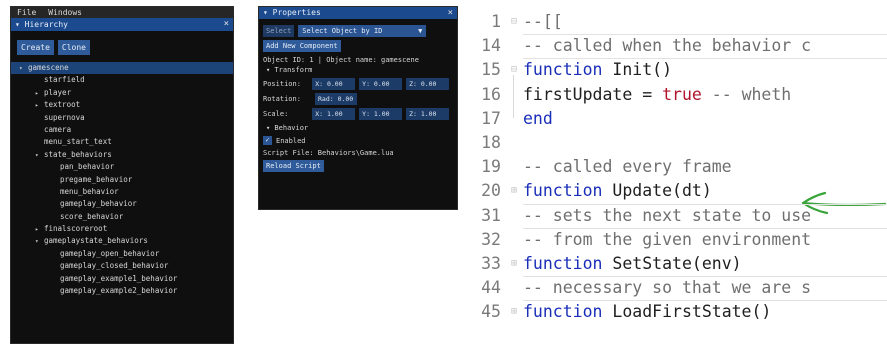 The width and height of the screenshot is (887, 350). I want to click on code-line: 15 ⊟ function Init(), so click(677, 70).